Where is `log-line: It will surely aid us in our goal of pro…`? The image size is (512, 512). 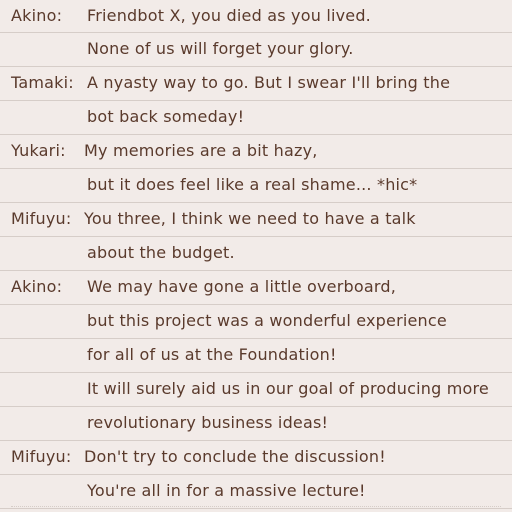 log-line: It will surely aid us in our goal of pro… is located at coordinates (256, 390).